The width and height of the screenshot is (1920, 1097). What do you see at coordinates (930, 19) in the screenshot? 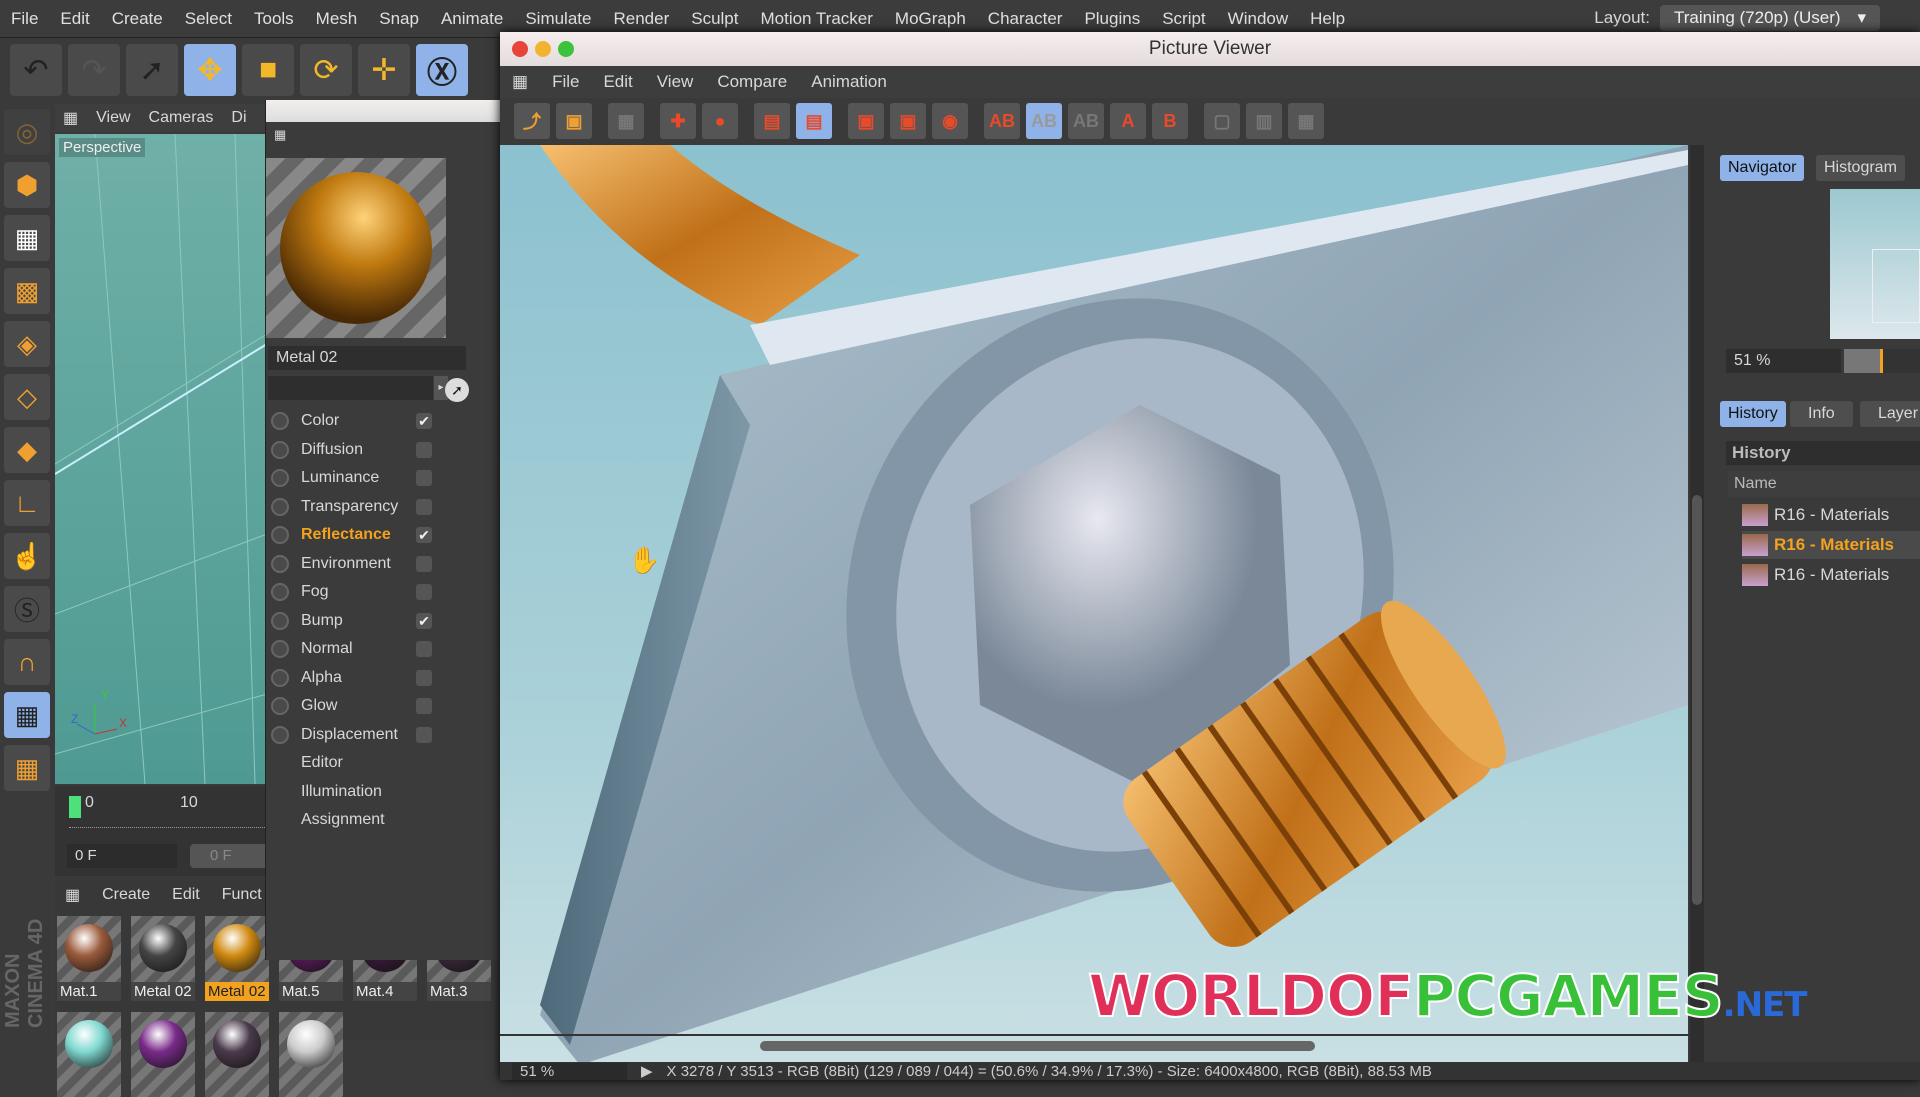
I see `menu-mograph: MoGraph` at bounding box center [930, 19].